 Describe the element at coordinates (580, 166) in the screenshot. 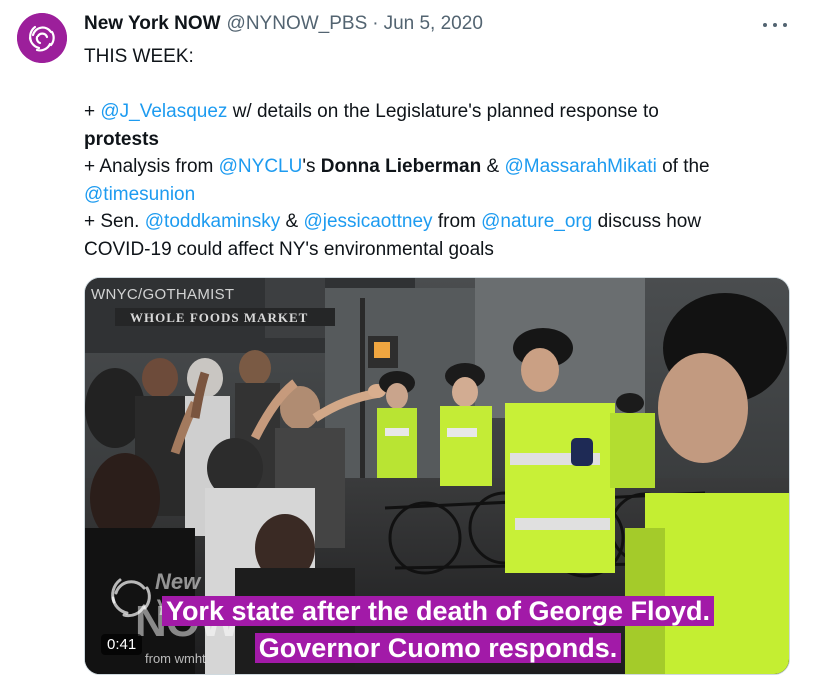

I see `mention-link: @MassarahMikati` at that location.